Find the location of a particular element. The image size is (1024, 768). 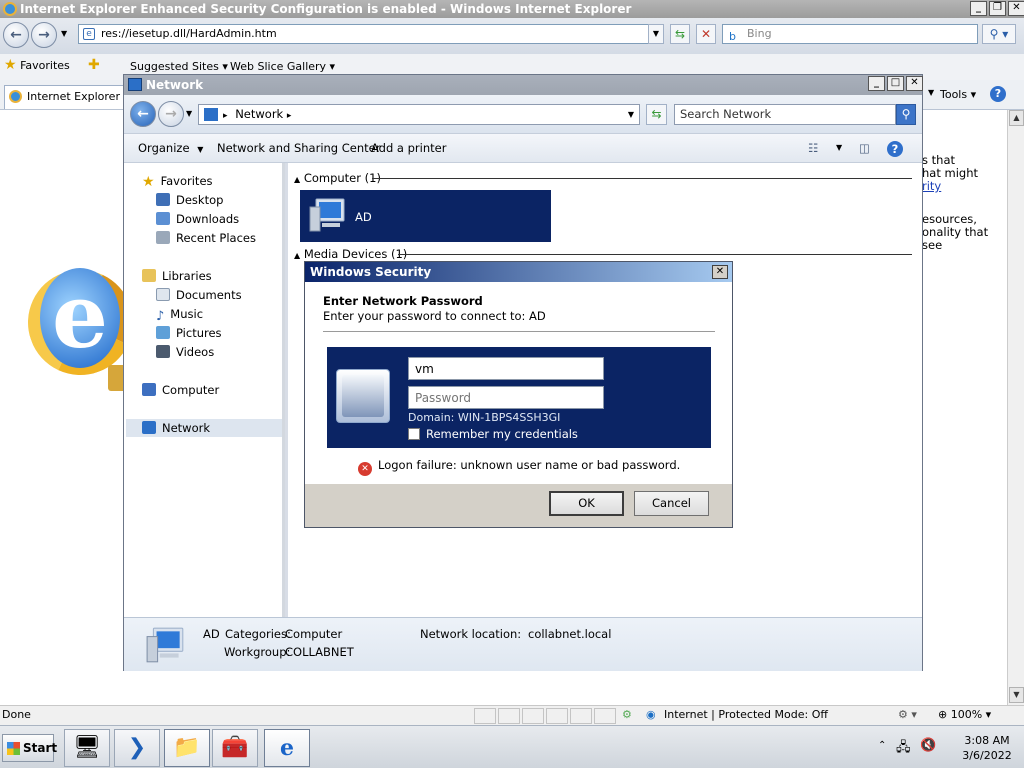

recent-locations-dropdown-icon: ▼ is located at coordinates (189, 113).